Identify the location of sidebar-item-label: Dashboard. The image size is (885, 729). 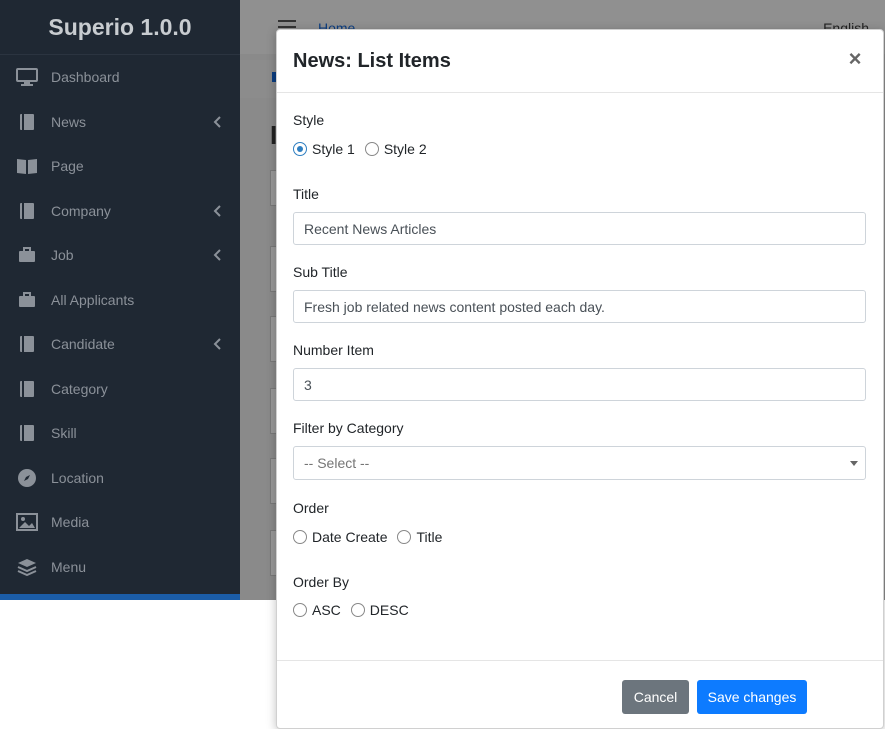
(85, 77).